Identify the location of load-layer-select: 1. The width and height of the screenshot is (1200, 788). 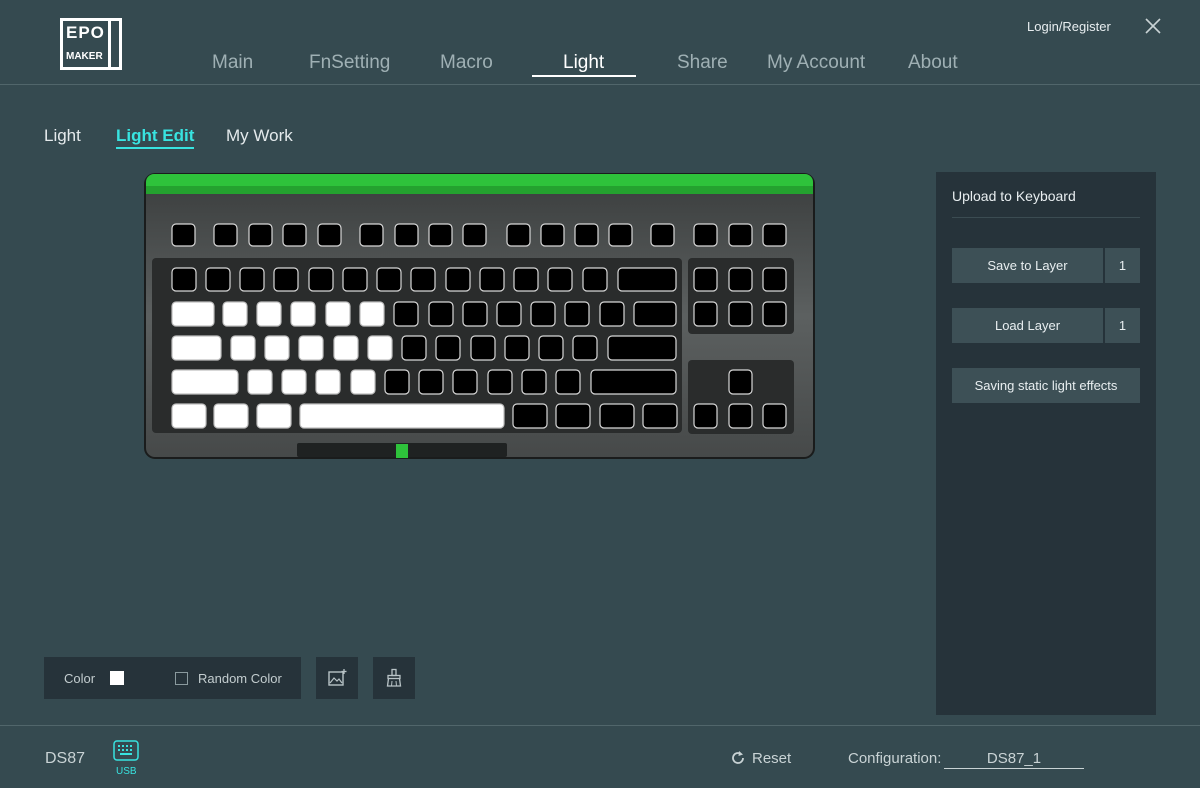
(1122, 325).